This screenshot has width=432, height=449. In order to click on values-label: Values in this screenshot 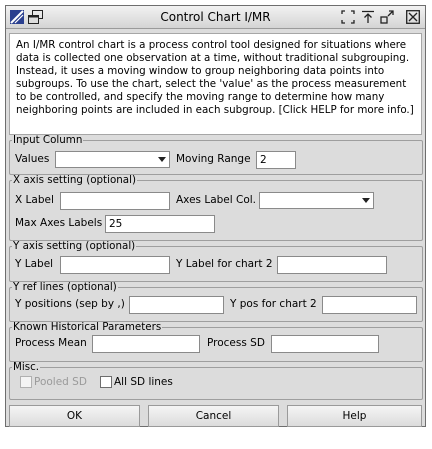, I will do `click(32, 159)`.